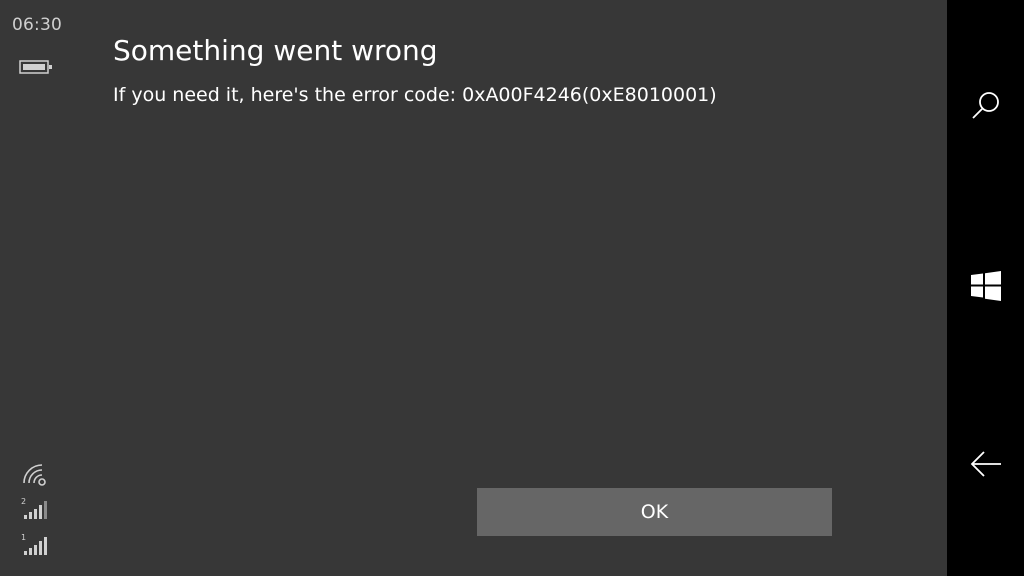  I want to click on signal-sim1-icon: 1, so click(35, 547).